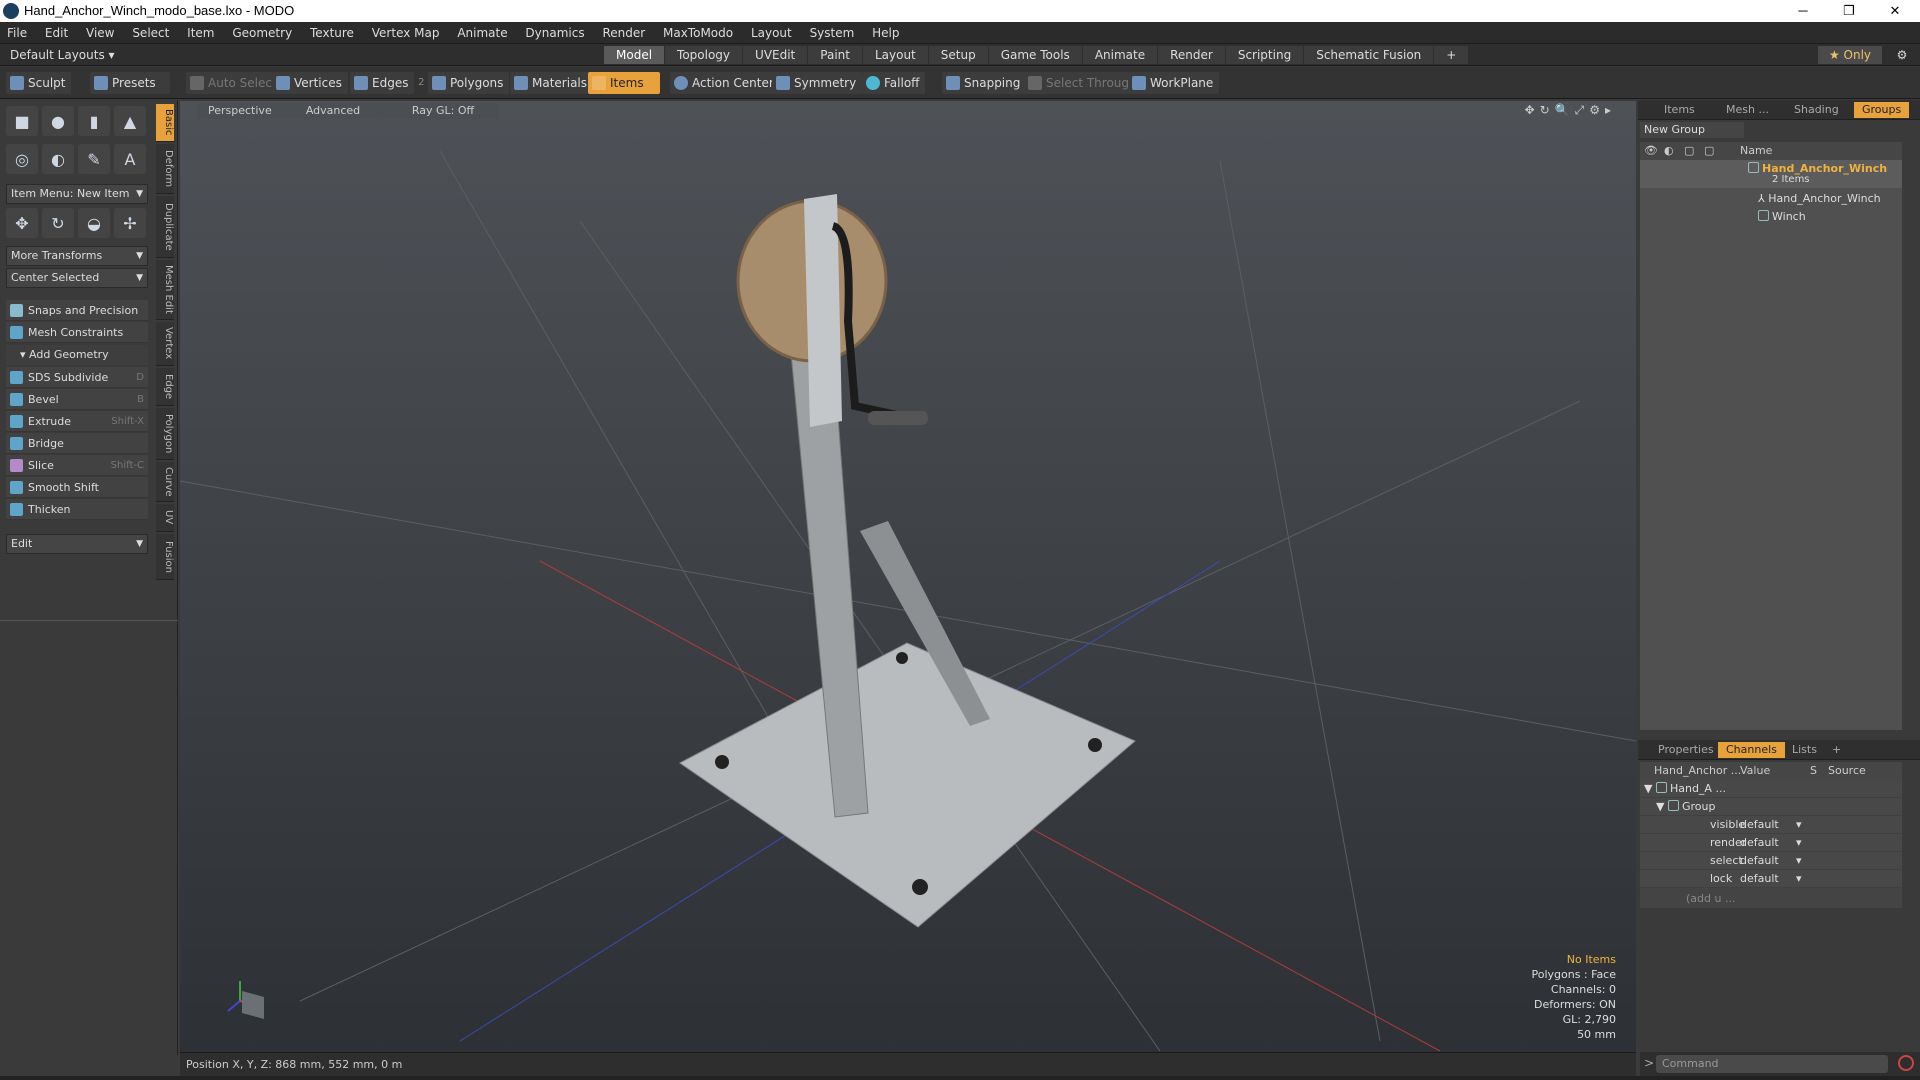 This screenshot has height=1080, width=1920. I want to click on tool-extrude: Extrude Shift-X, so click(77, 421).